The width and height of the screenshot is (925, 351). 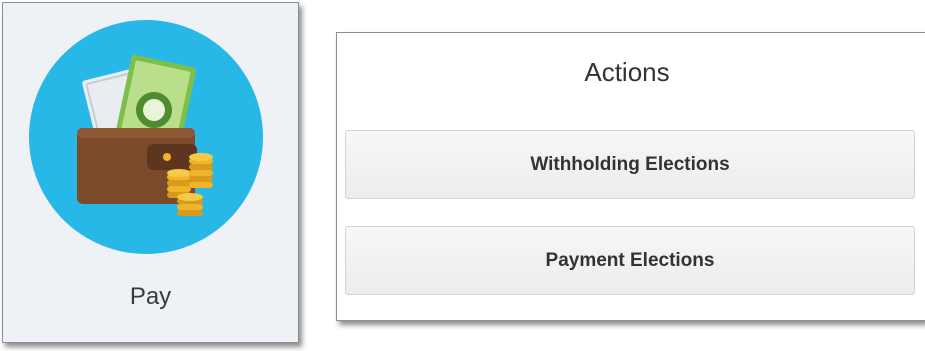 What do you see at coordinates (150, 296) in the screenshot?
I see `pay-tile-label: Pay` at bounding box center [150, 296].